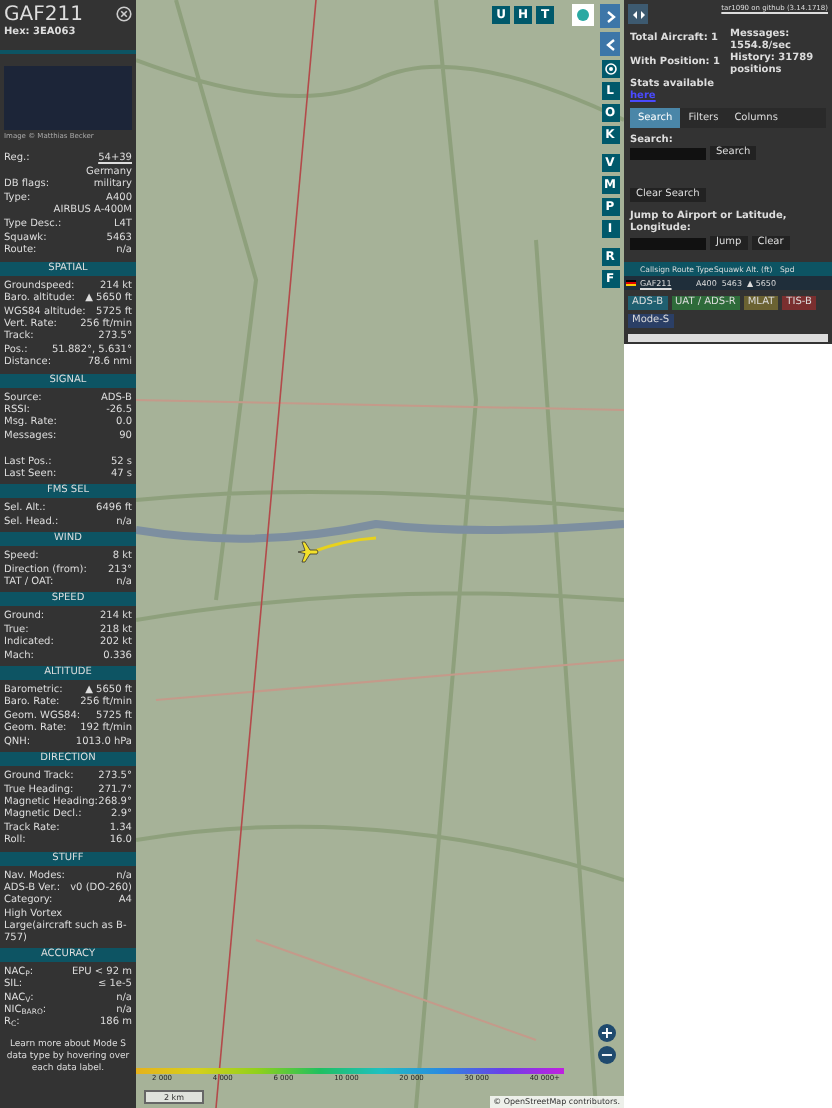 This screenshot has height=1108, width=832. I want to click on expand-button, so click(610, 16).